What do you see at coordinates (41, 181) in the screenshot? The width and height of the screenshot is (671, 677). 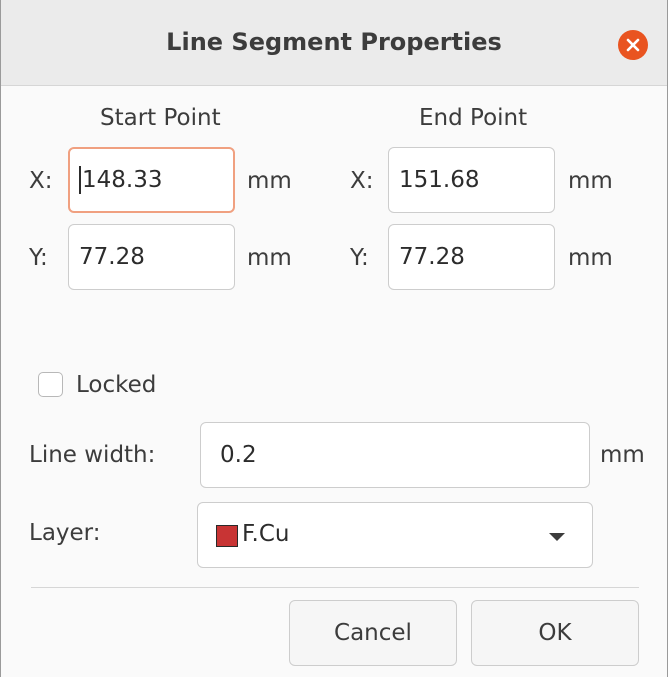 I see `start-x-label: X:` at bounding box center [41, 181].